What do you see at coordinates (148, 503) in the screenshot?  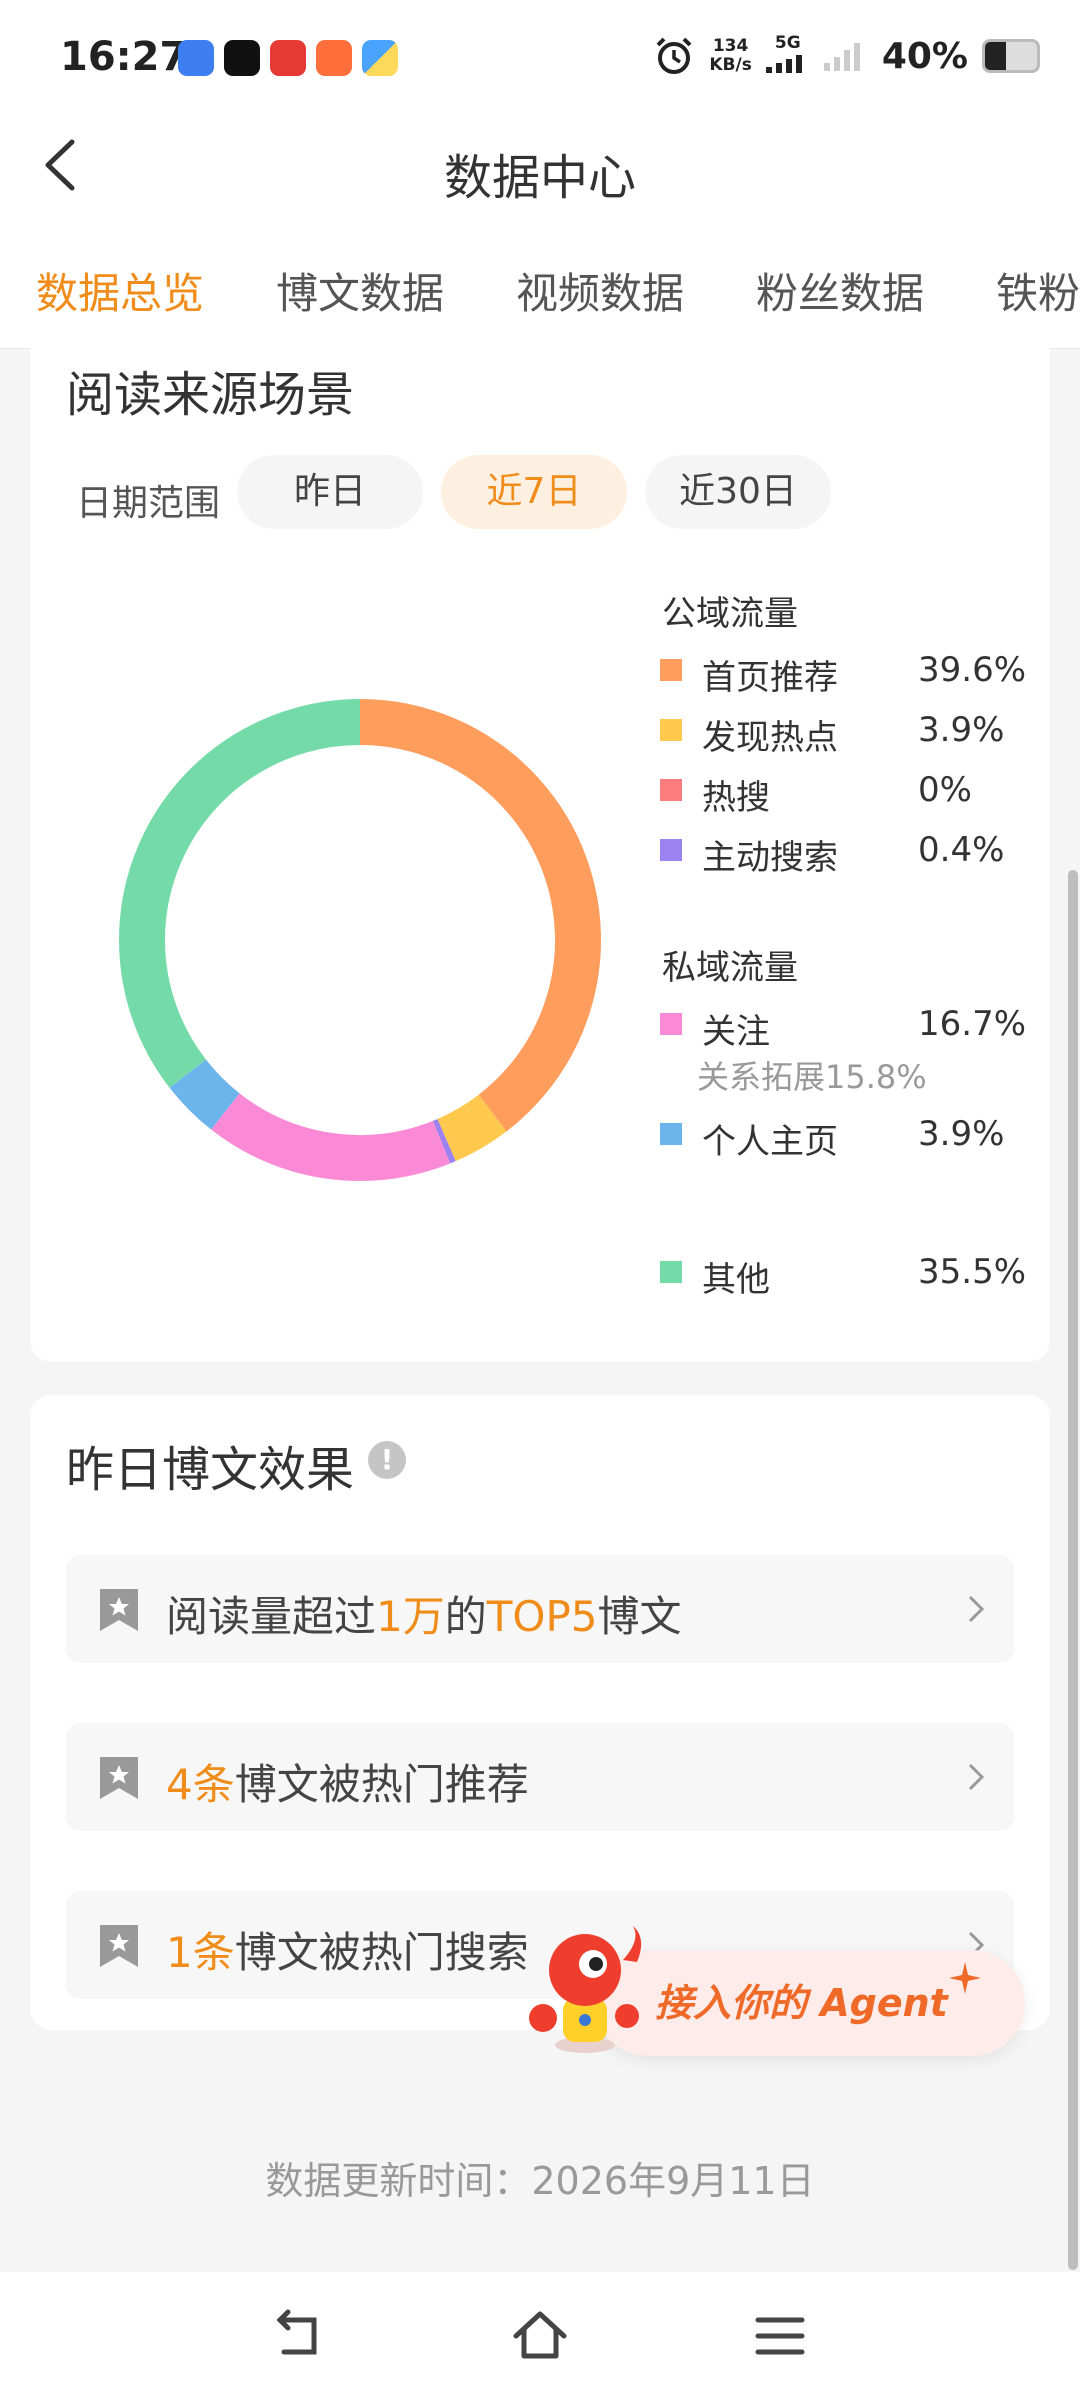 I see `date-range-label: 日期范围` at bounding box center [148, 503].